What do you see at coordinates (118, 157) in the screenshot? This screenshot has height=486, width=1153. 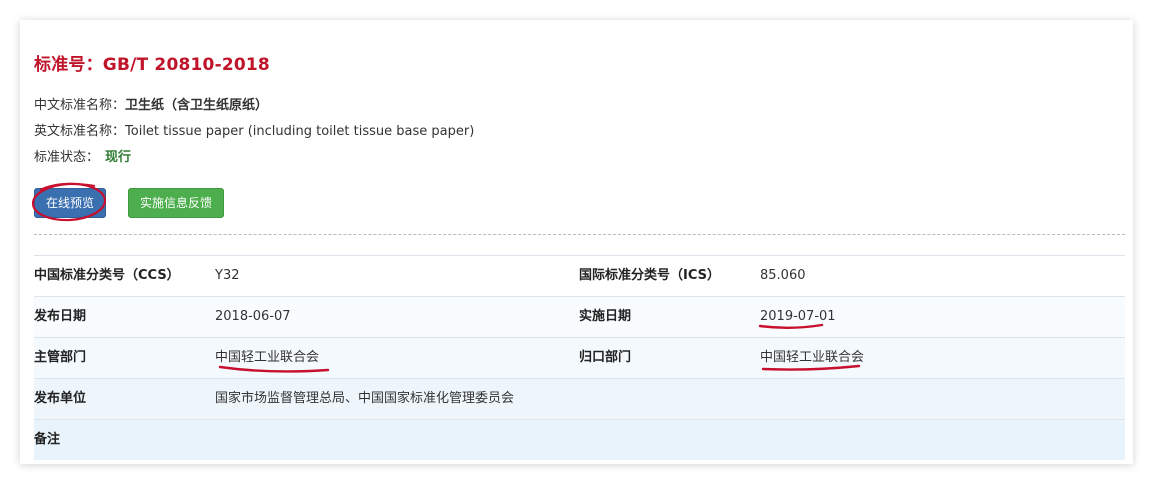 I see `status-value: 现行` at bounding box center [118, 157].